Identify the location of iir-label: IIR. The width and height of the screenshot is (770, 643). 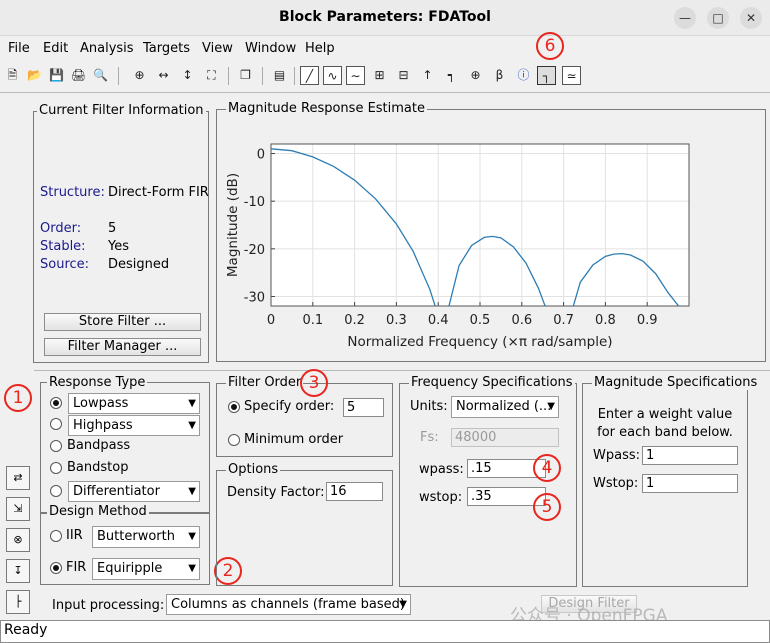
(74, 535).